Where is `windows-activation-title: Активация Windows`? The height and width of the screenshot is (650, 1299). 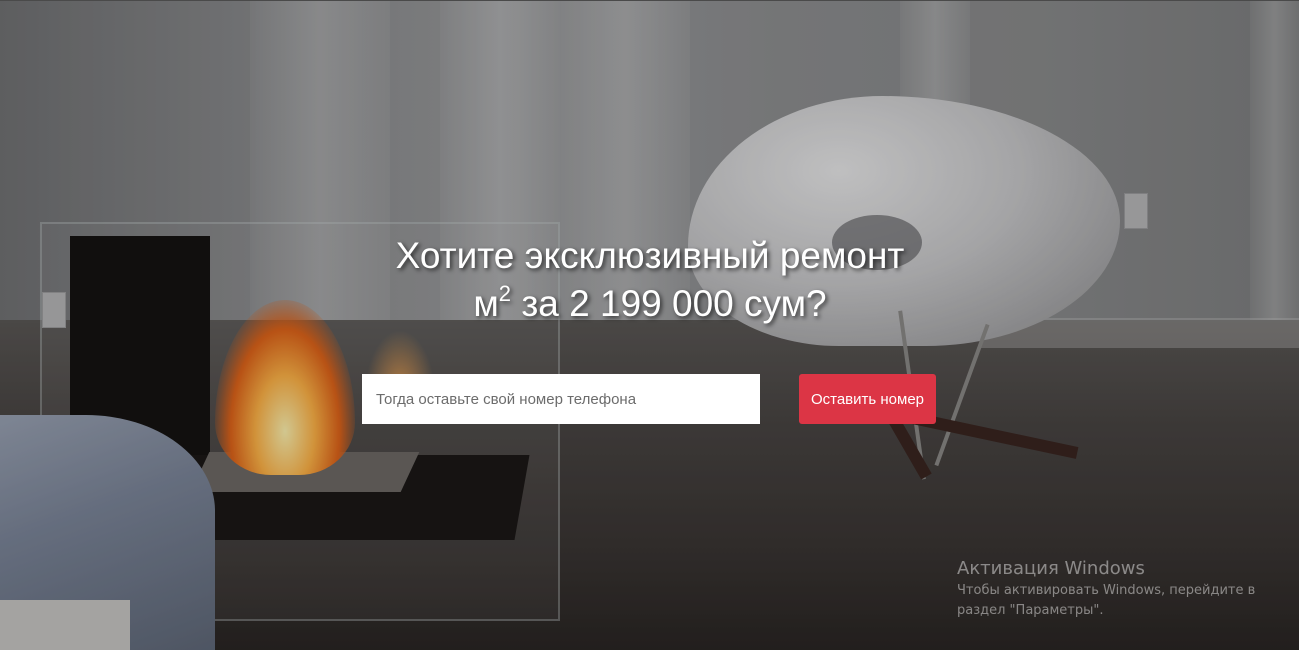
windows-activation-title: Активация Windows is located at coordinates (1051, 568).